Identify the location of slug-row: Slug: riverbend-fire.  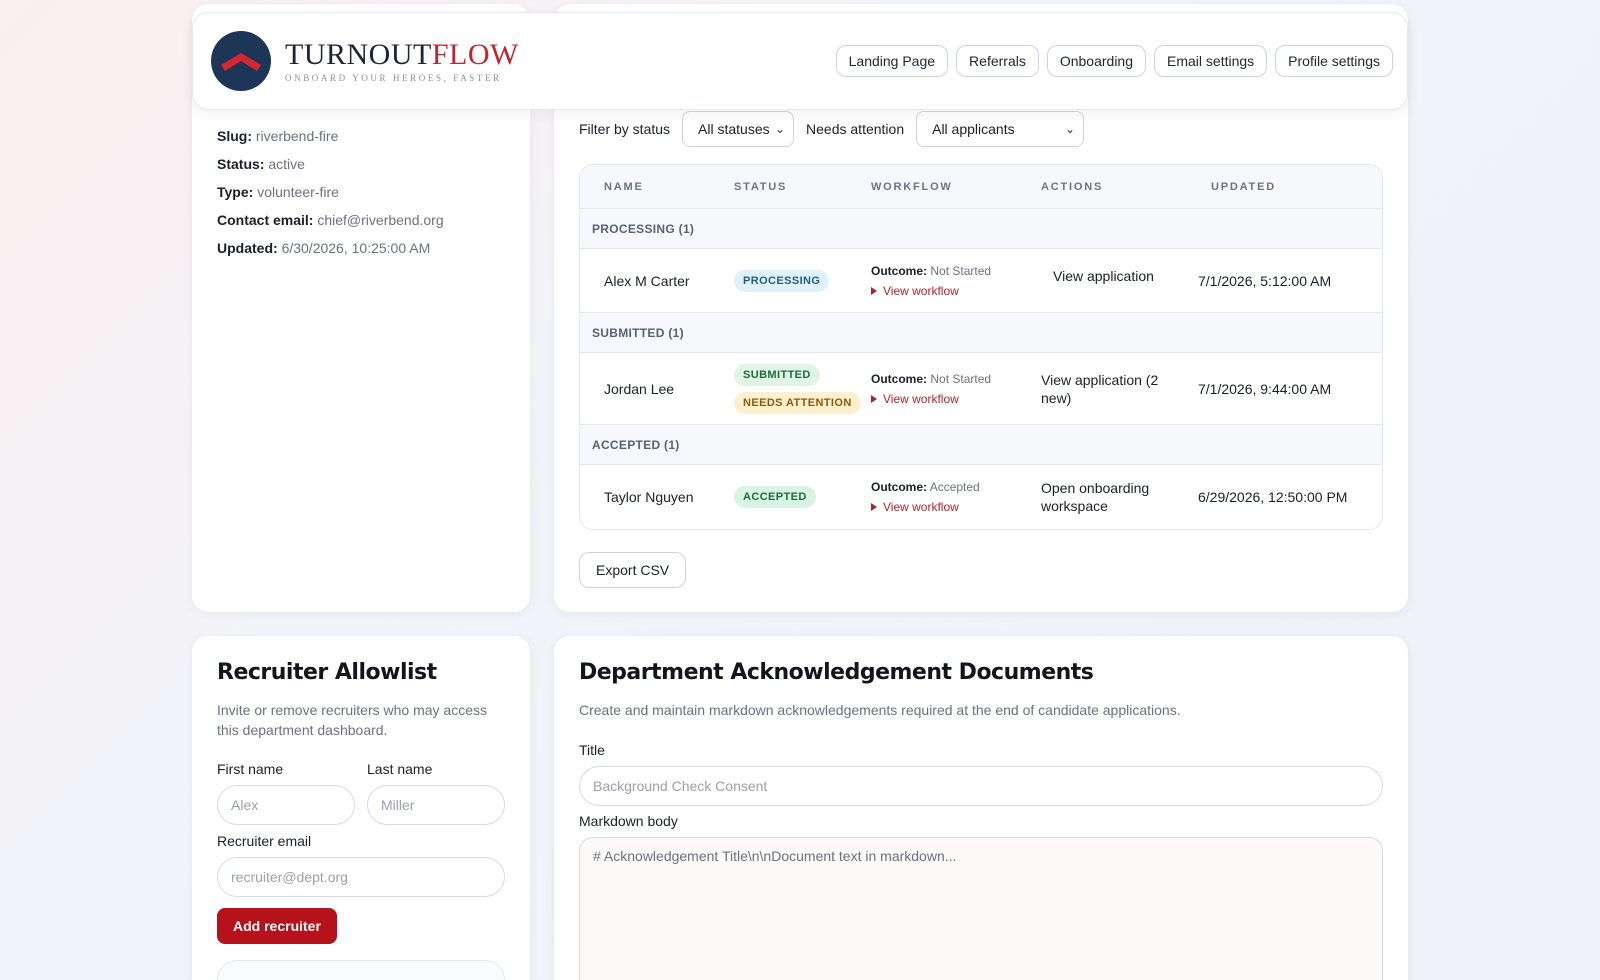
(278, 136).